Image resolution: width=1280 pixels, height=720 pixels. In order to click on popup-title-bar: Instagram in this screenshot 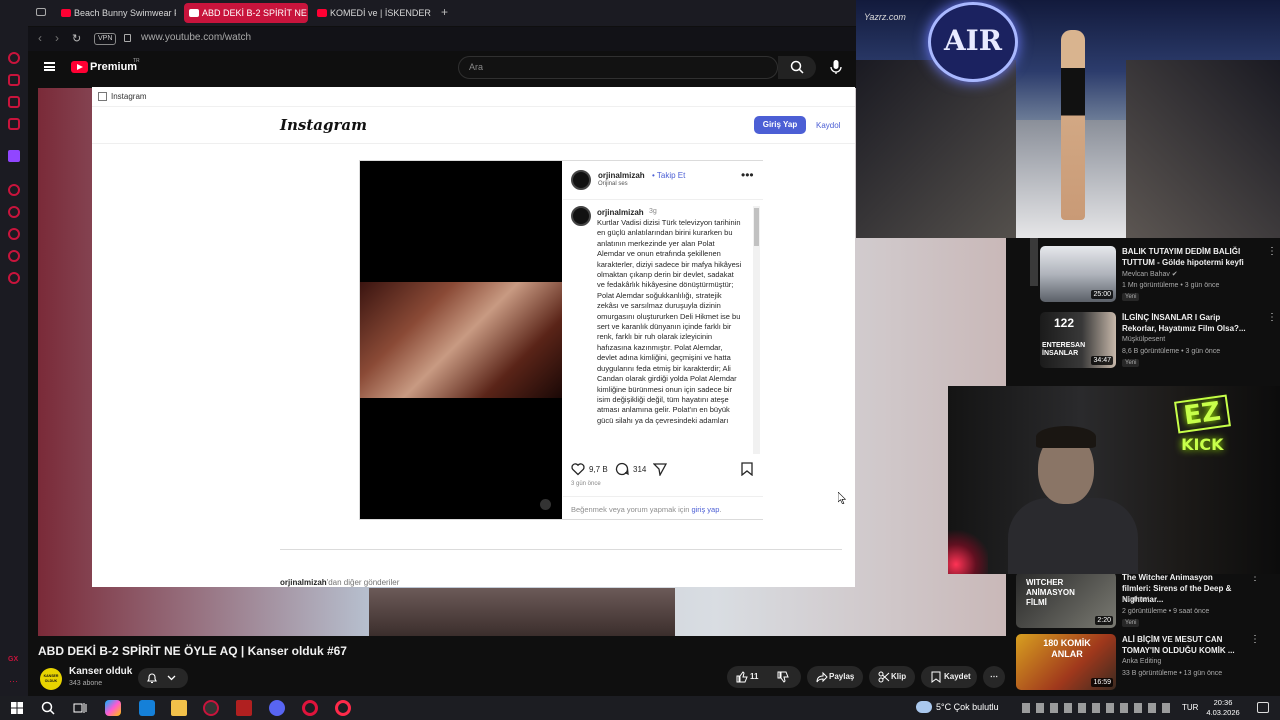, I will do `click(473, 97)`.